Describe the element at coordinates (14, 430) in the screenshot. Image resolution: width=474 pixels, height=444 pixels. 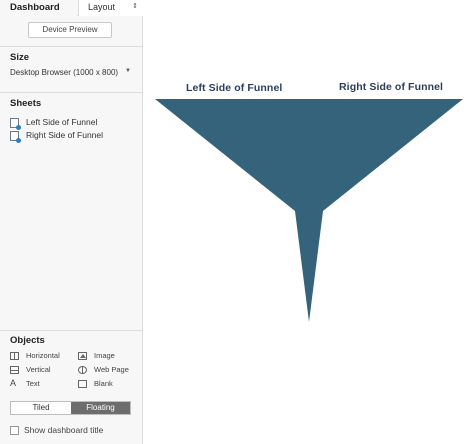
I see `show-title-checkbox` at that location.